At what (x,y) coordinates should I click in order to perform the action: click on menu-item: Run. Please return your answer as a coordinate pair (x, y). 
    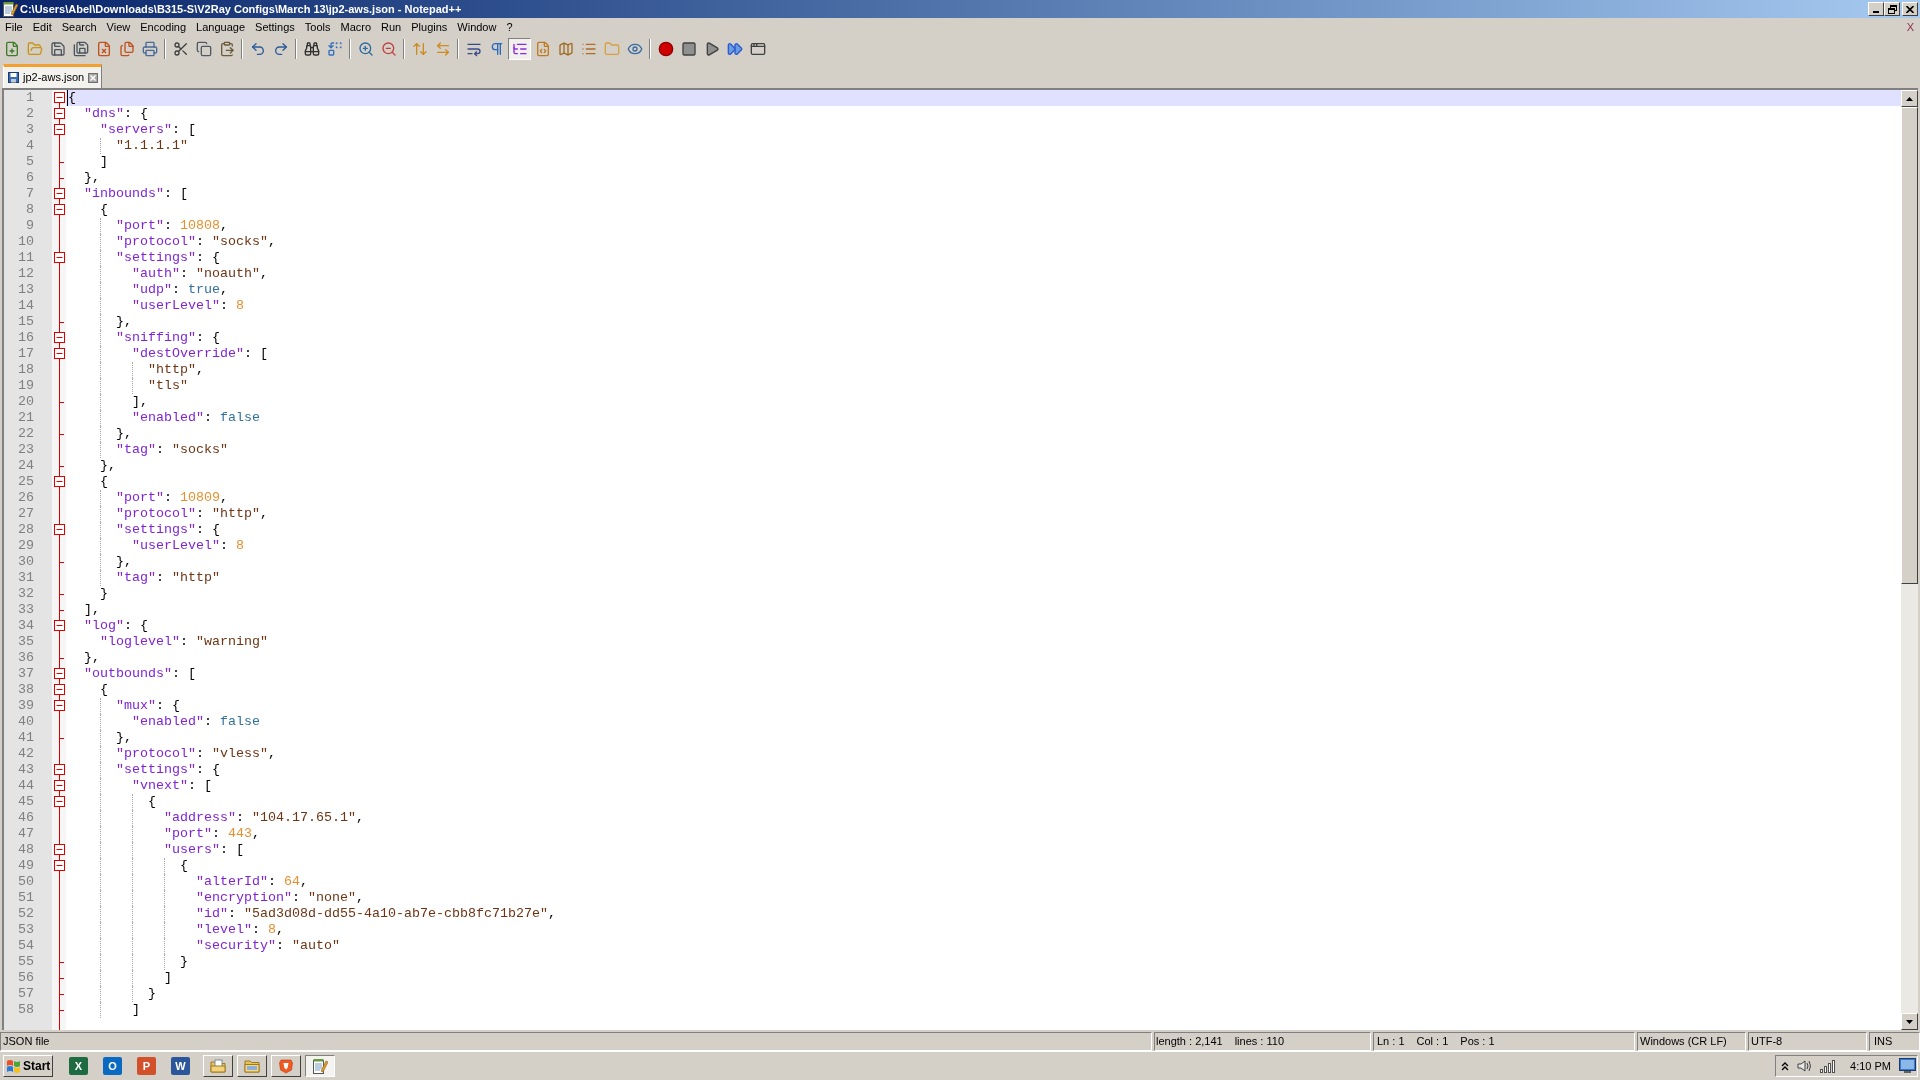
    Looking at the image, I should click on (391, 27).